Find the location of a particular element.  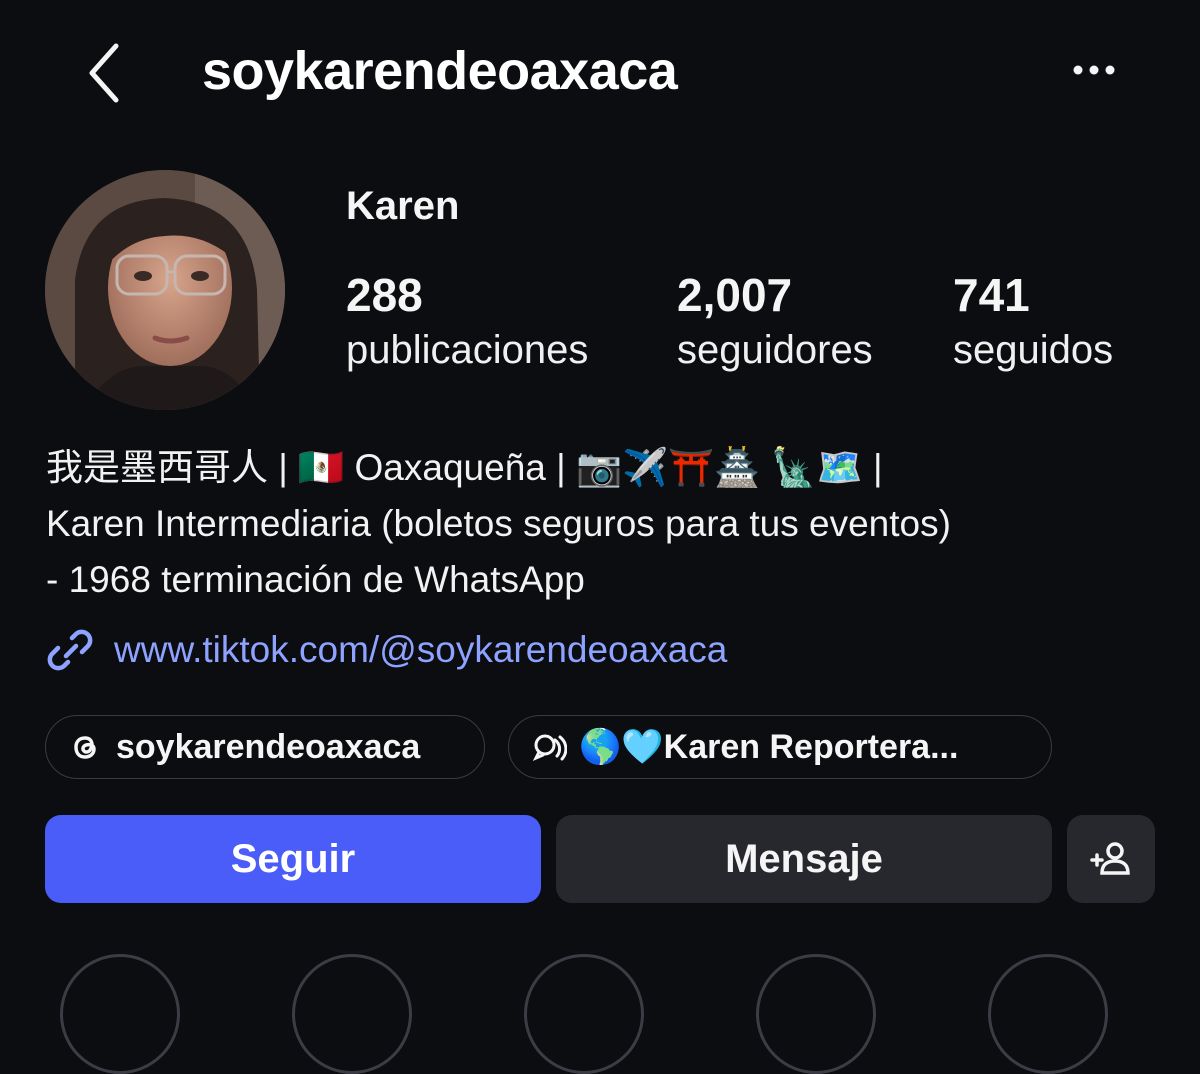

threads-icon is located at coordinates (85, 747).